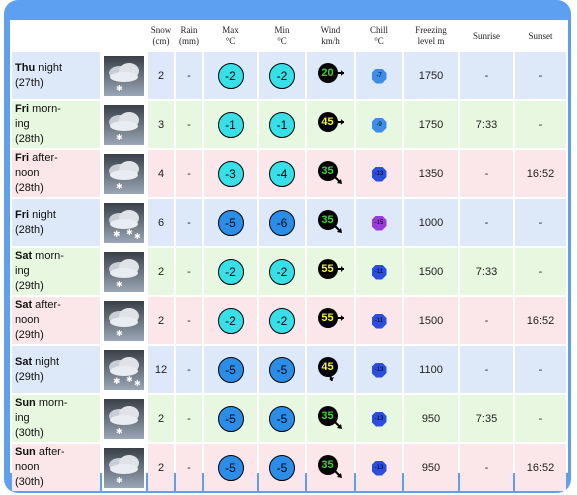  What do you see at coordinates (25, 452) in the screenshot?
I see `period-day: Sun` at bounding box center [25, 452].